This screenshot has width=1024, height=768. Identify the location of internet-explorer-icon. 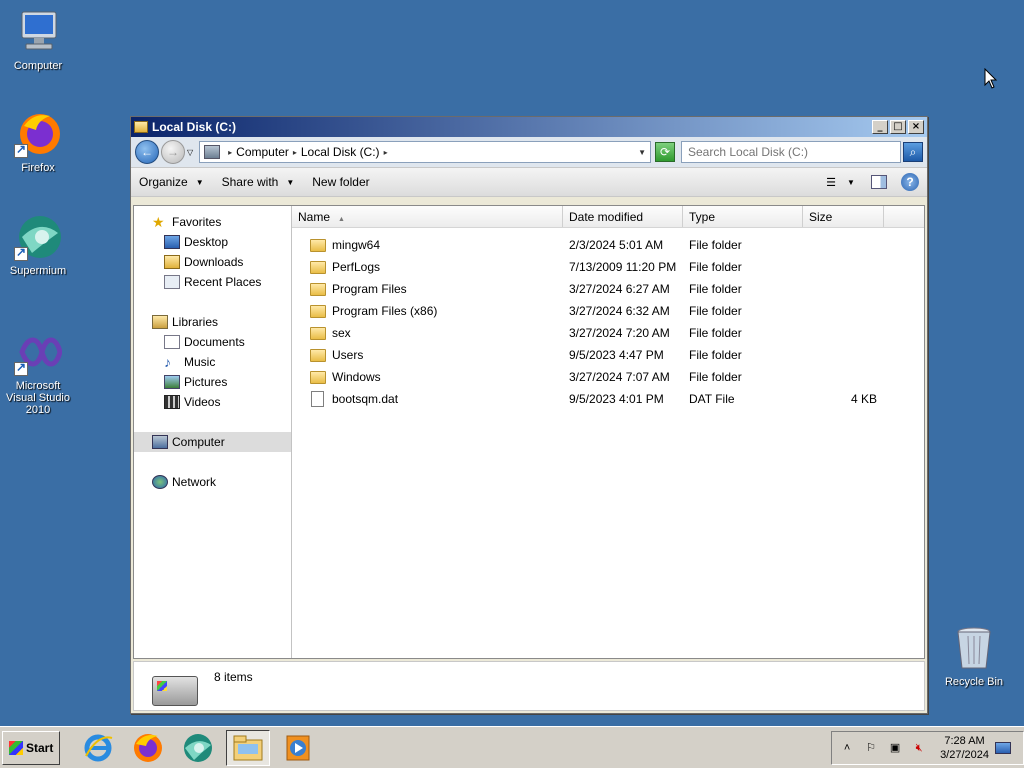
(98, 747).